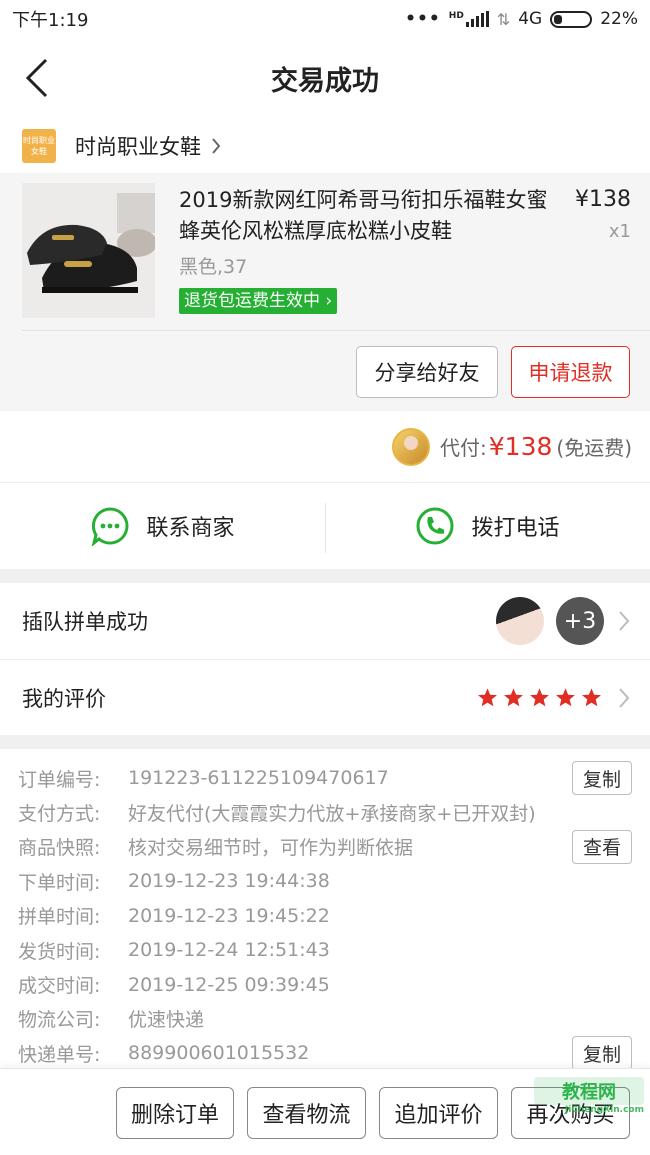 This screenshot has height=1155, width=650. I want to click on order-info-key: 下单时间:, so click(59, 882).